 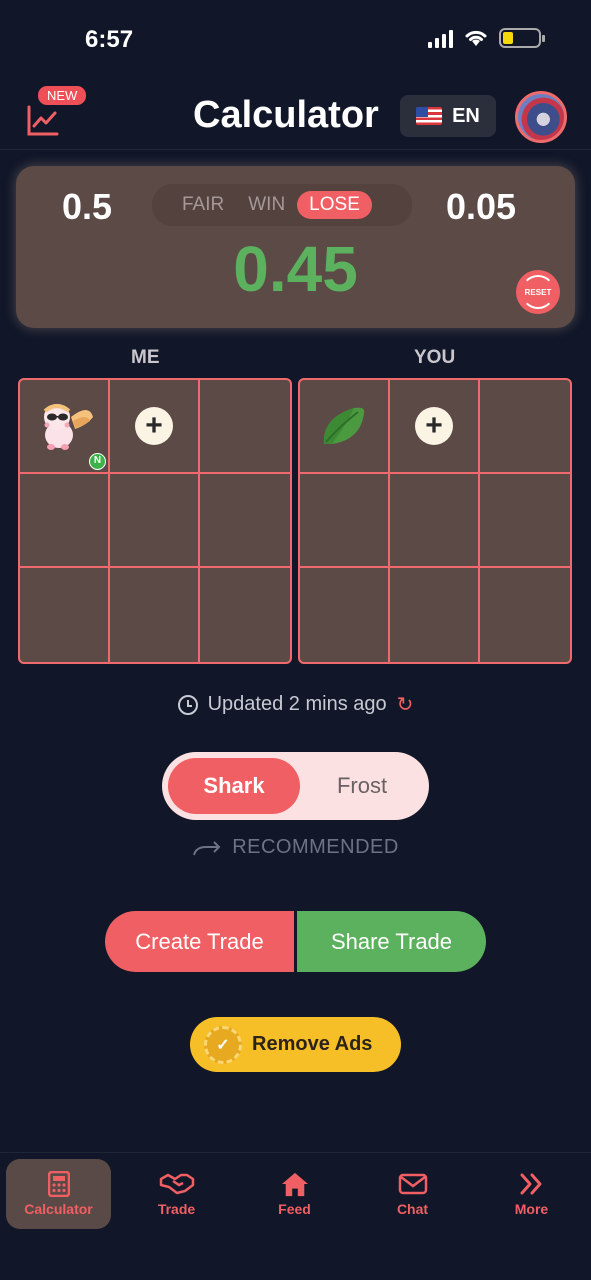 What do you see at coordinates (58, 1184) in the screenshot?
I see `calculator-icon` at bounding box center [58, 1184].